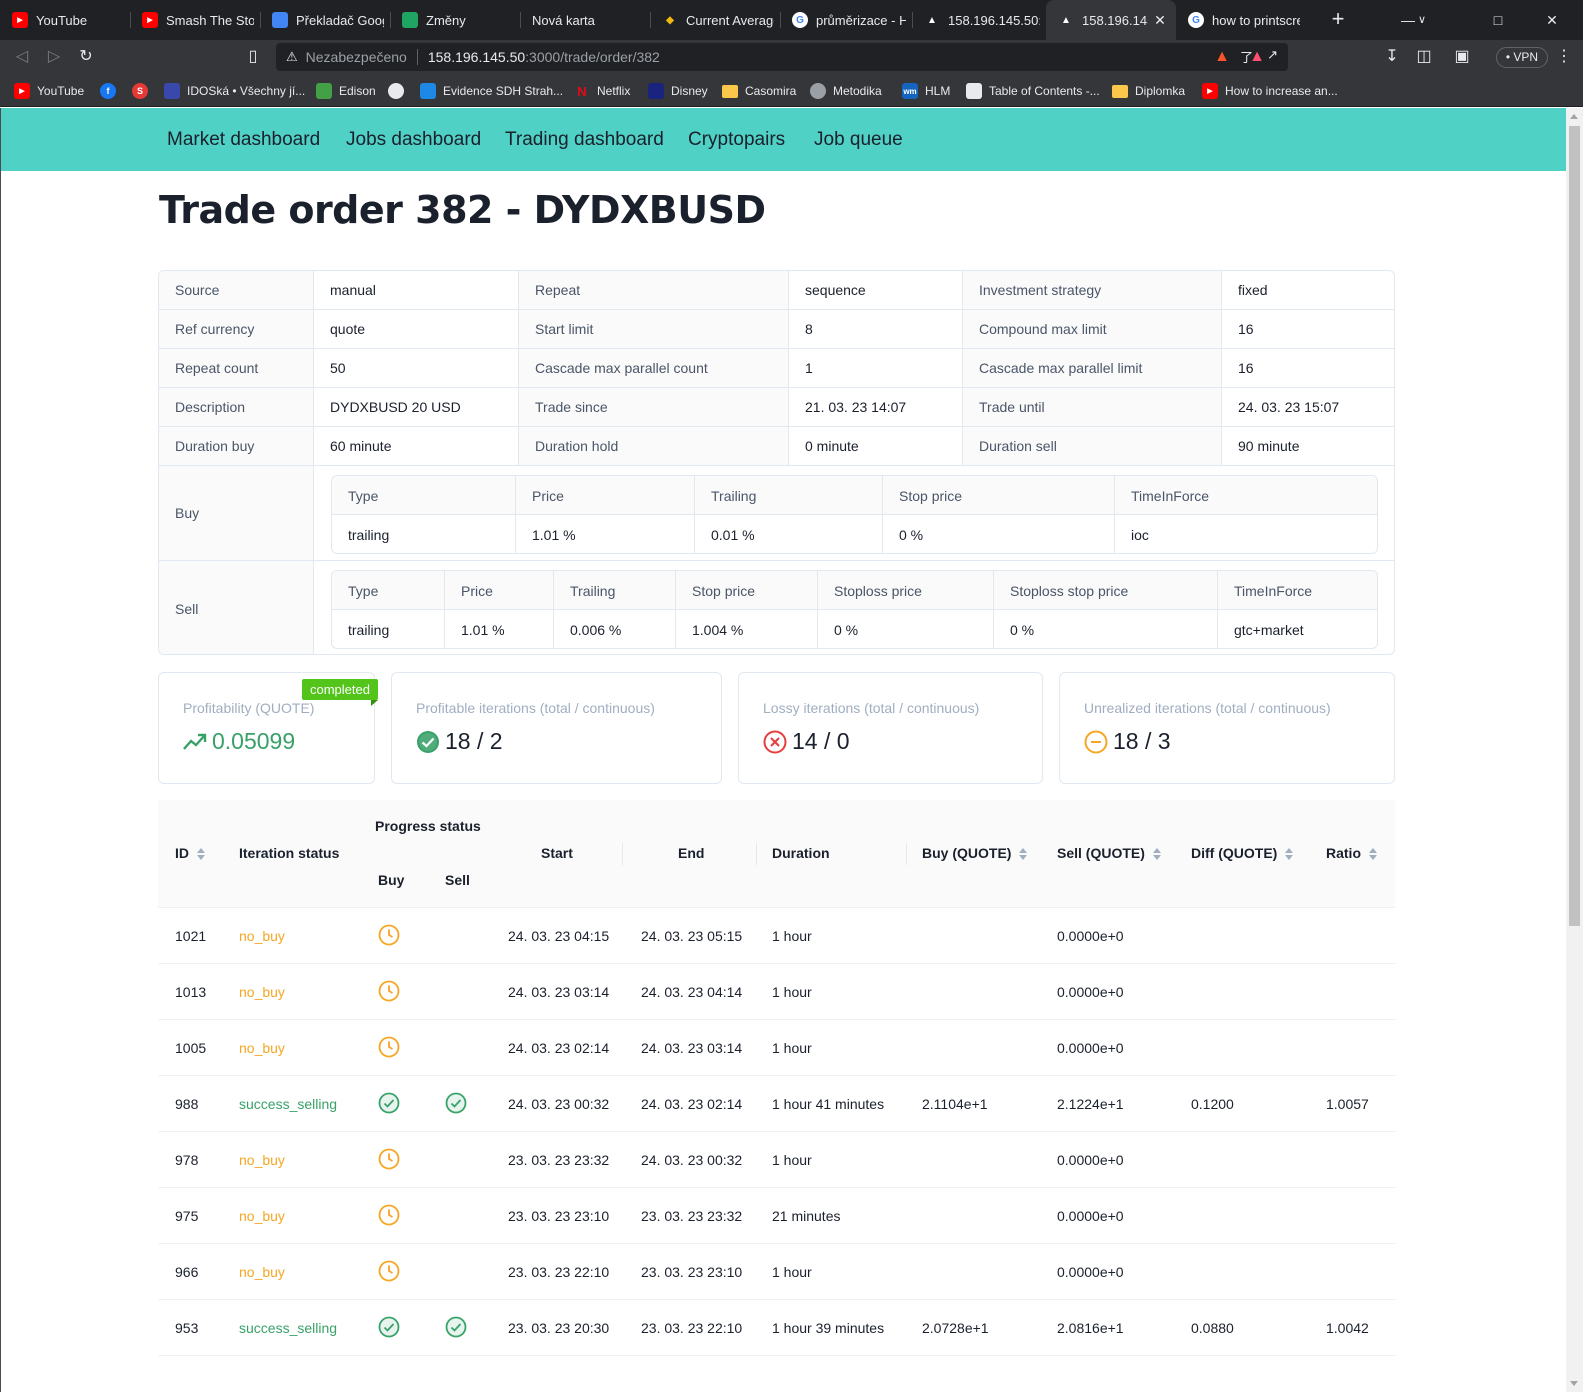 The height and width of the screenshot is (1392, 1583). What do you see at coordinates (243, 139) in the screenshot?
I see `nav-market-dashboard: Market dashboard` at bounding box center [243, 139].